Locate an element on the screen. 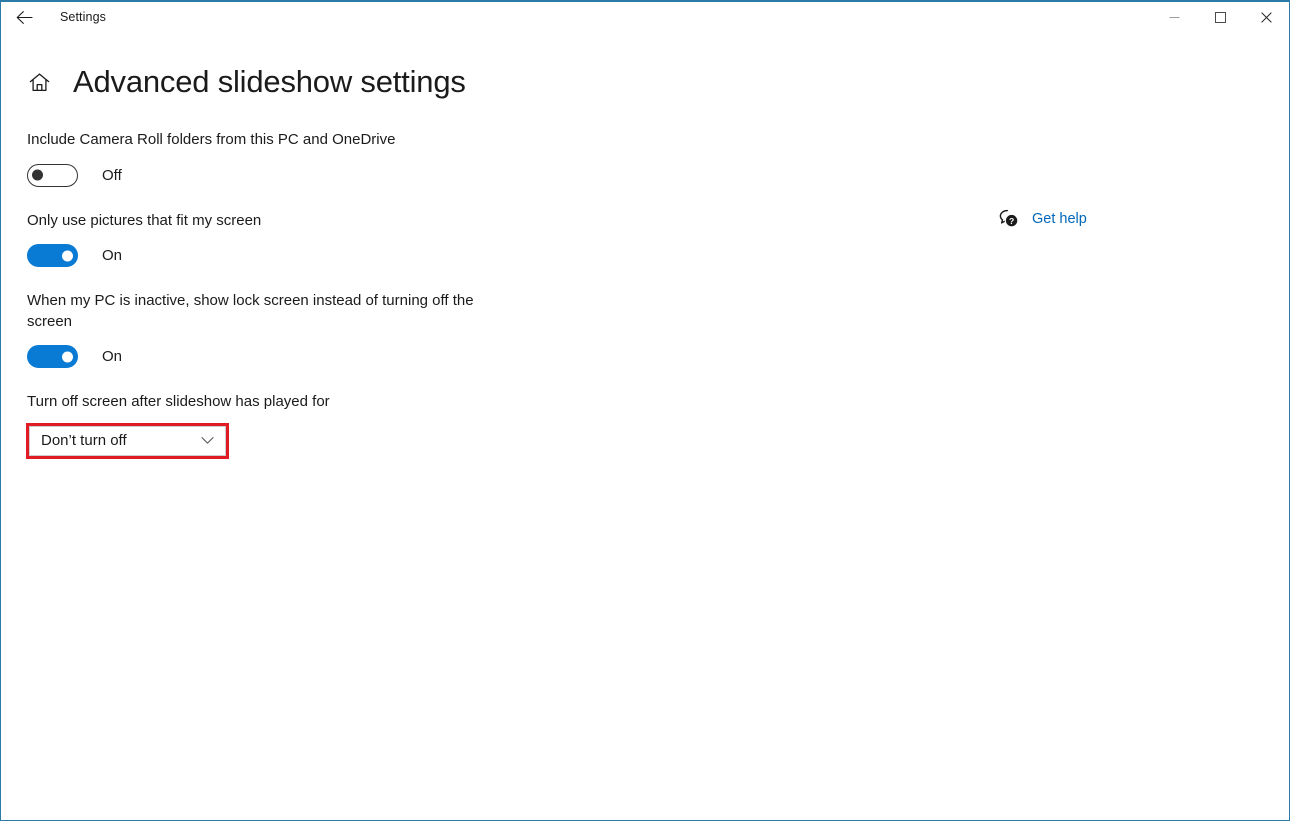 Image resolution: width=1290 pixels, height=821 pixels. get-help-link: ? Get help is located at coordinates (1042, 219).